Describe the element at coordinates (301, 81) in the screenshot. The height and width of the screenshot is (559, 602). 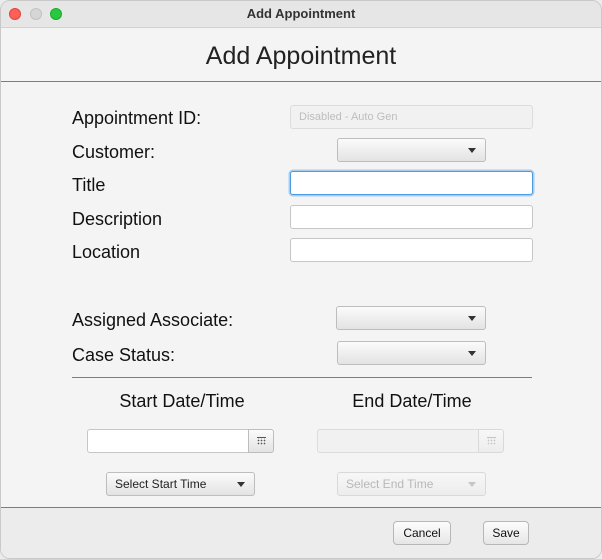
I see `header-divider` at that location.